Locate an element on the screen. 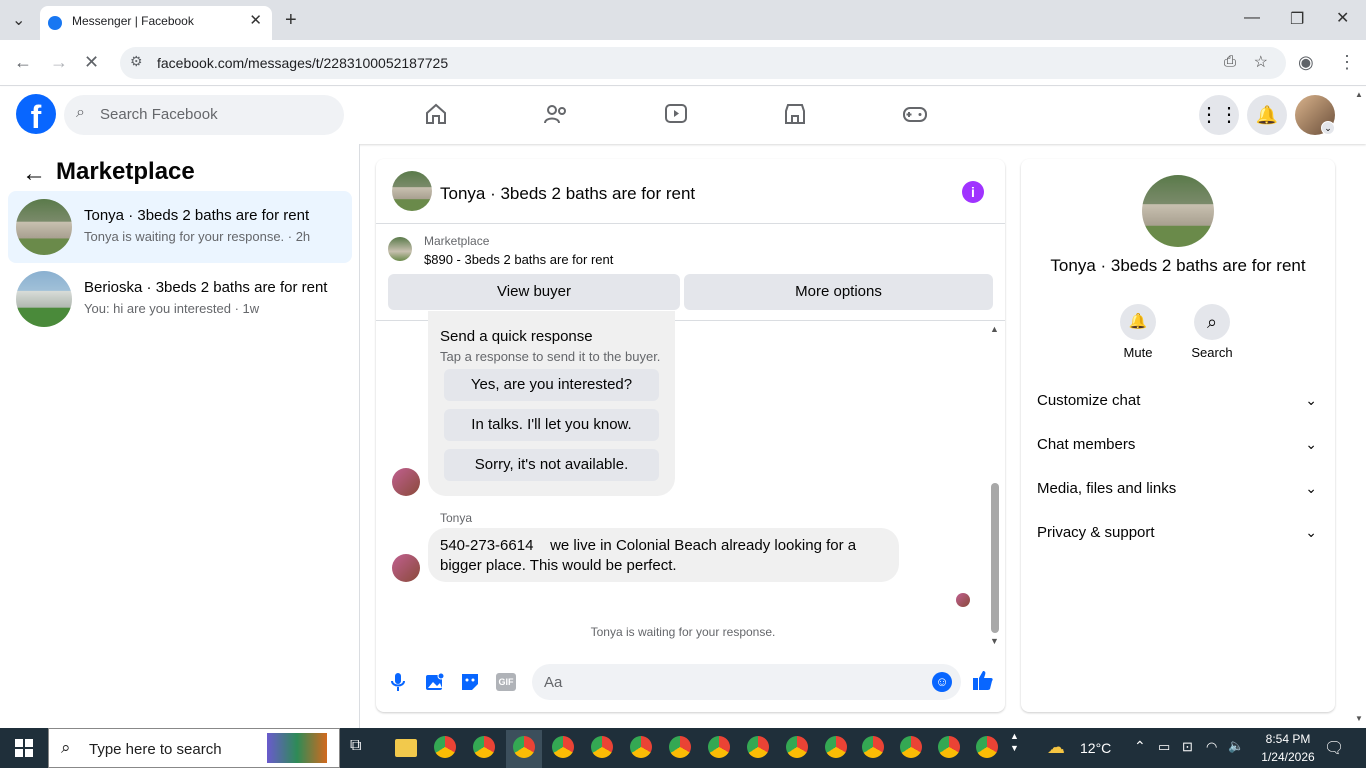 This screenshot has width=1366, height=768. install-app-icon: ⎙ is located at coordinates (1230, 61).